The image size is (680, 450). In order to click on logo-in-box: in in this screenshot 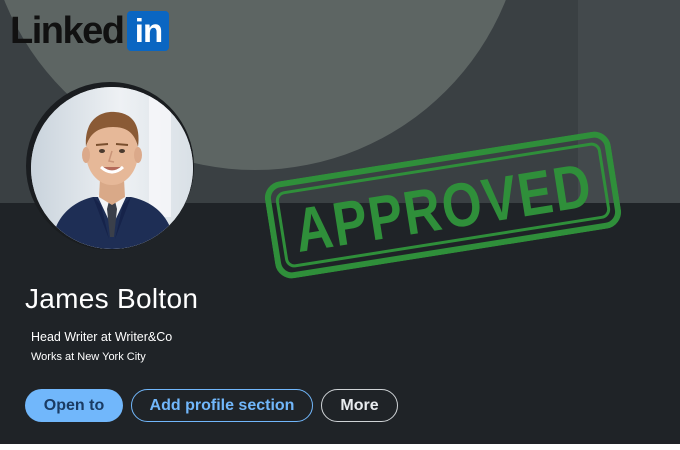, I will do `click(148, 31)`.